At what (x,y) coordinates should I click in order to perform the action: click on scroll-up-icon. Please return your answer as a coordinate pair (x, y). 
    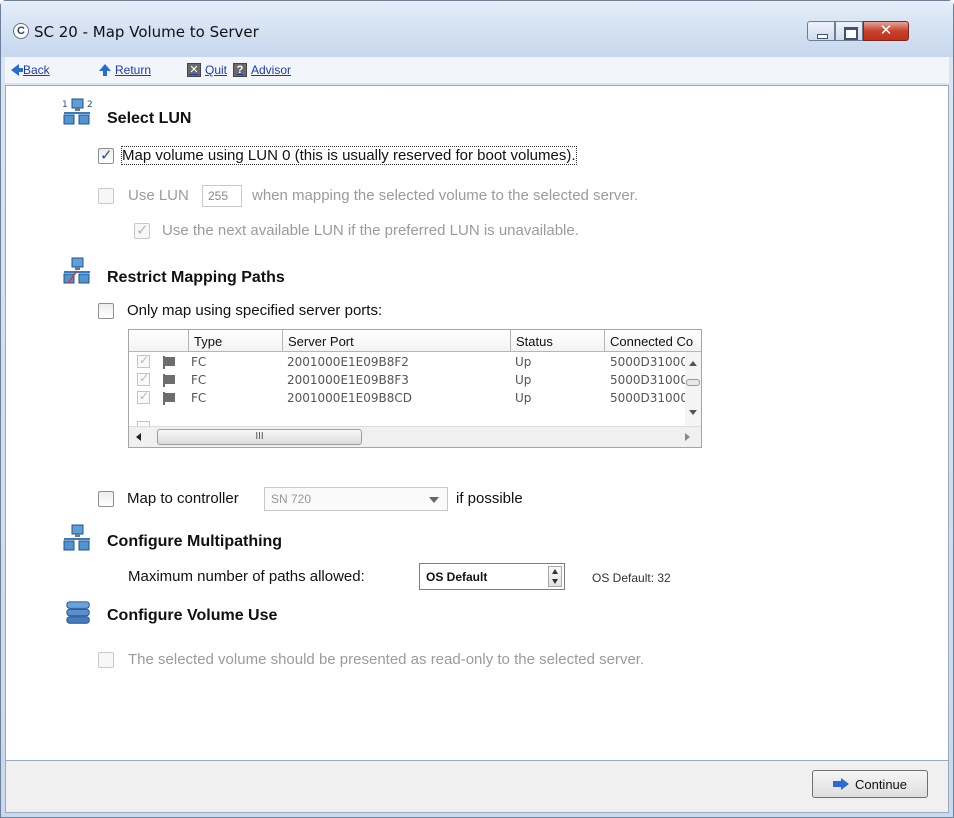
    Looking at the image, I should click on (693, 363).